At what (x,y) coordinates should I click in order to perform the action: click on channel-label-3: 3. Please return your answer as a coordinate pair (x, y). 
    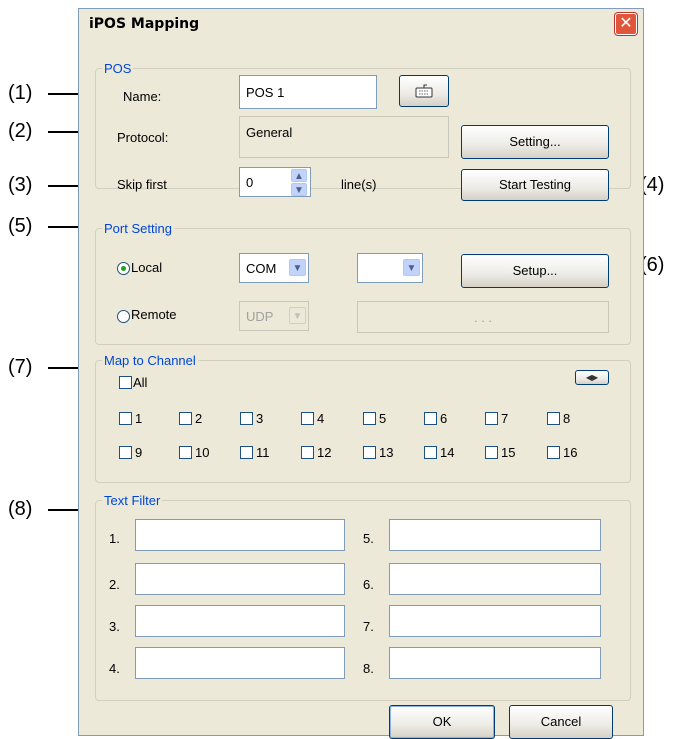
    Looking at the image, I should click on (260, 418).